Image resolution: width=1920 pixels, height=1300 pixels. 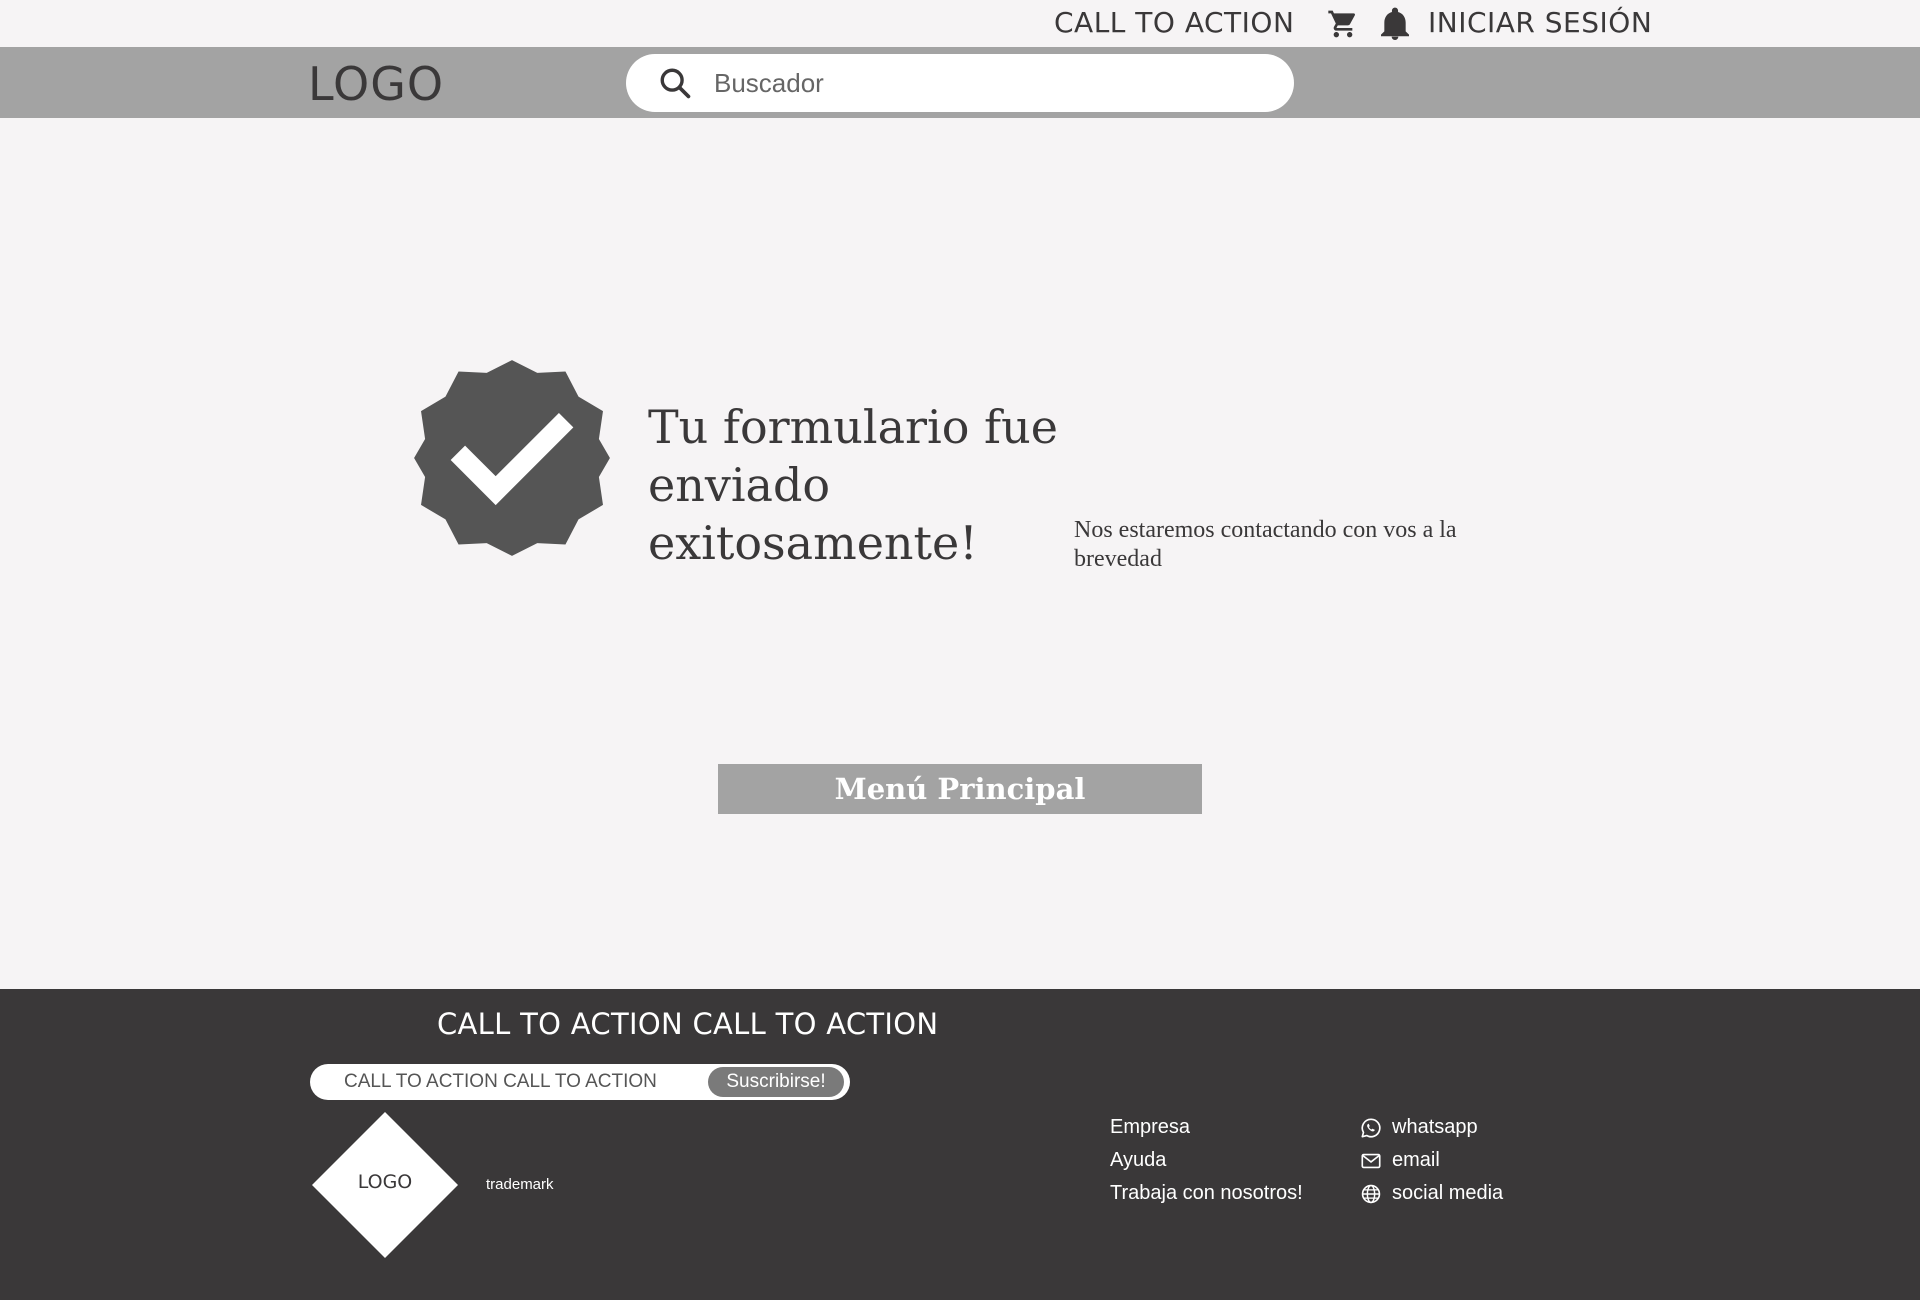 What do you see at coordinates (1395, 24) in the screenshot?
I see `bell-icon` at bounding box center [1395, 24].